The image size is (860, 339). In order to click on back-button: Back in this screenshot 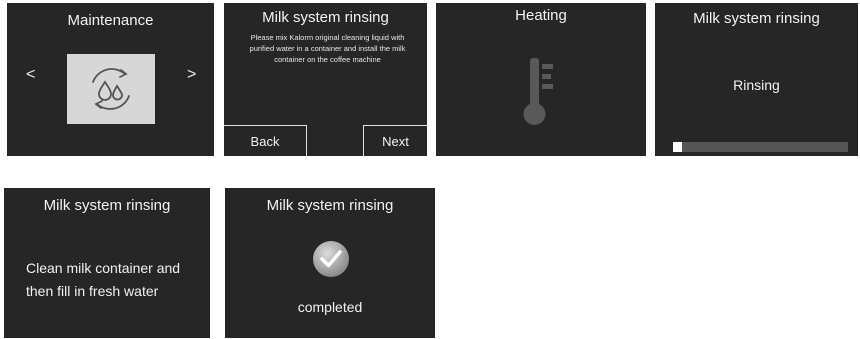, I will do `click(265, 140)`.